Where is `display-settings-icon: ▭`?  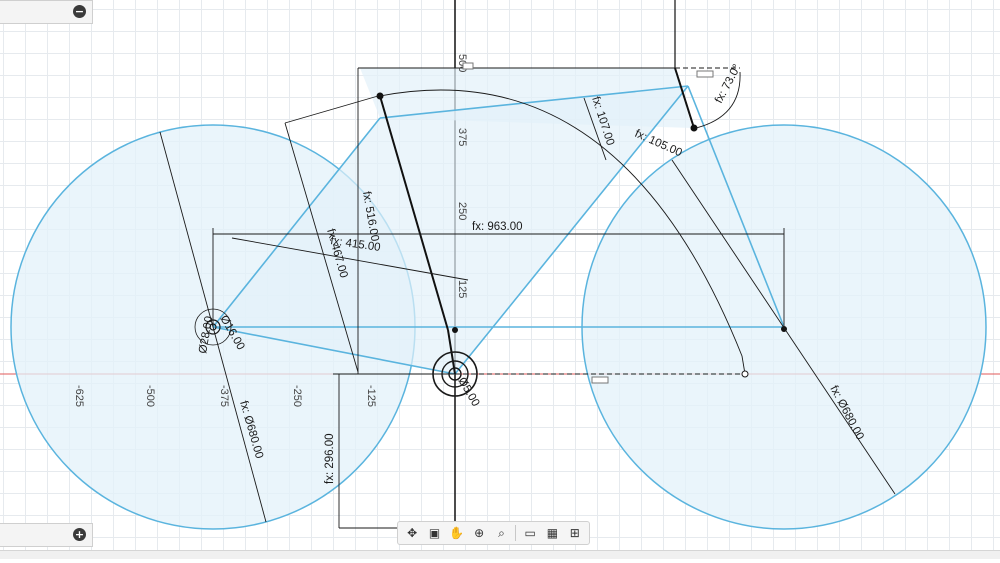
display-settings-icon: ▭ is located at coordinates (530, 533).